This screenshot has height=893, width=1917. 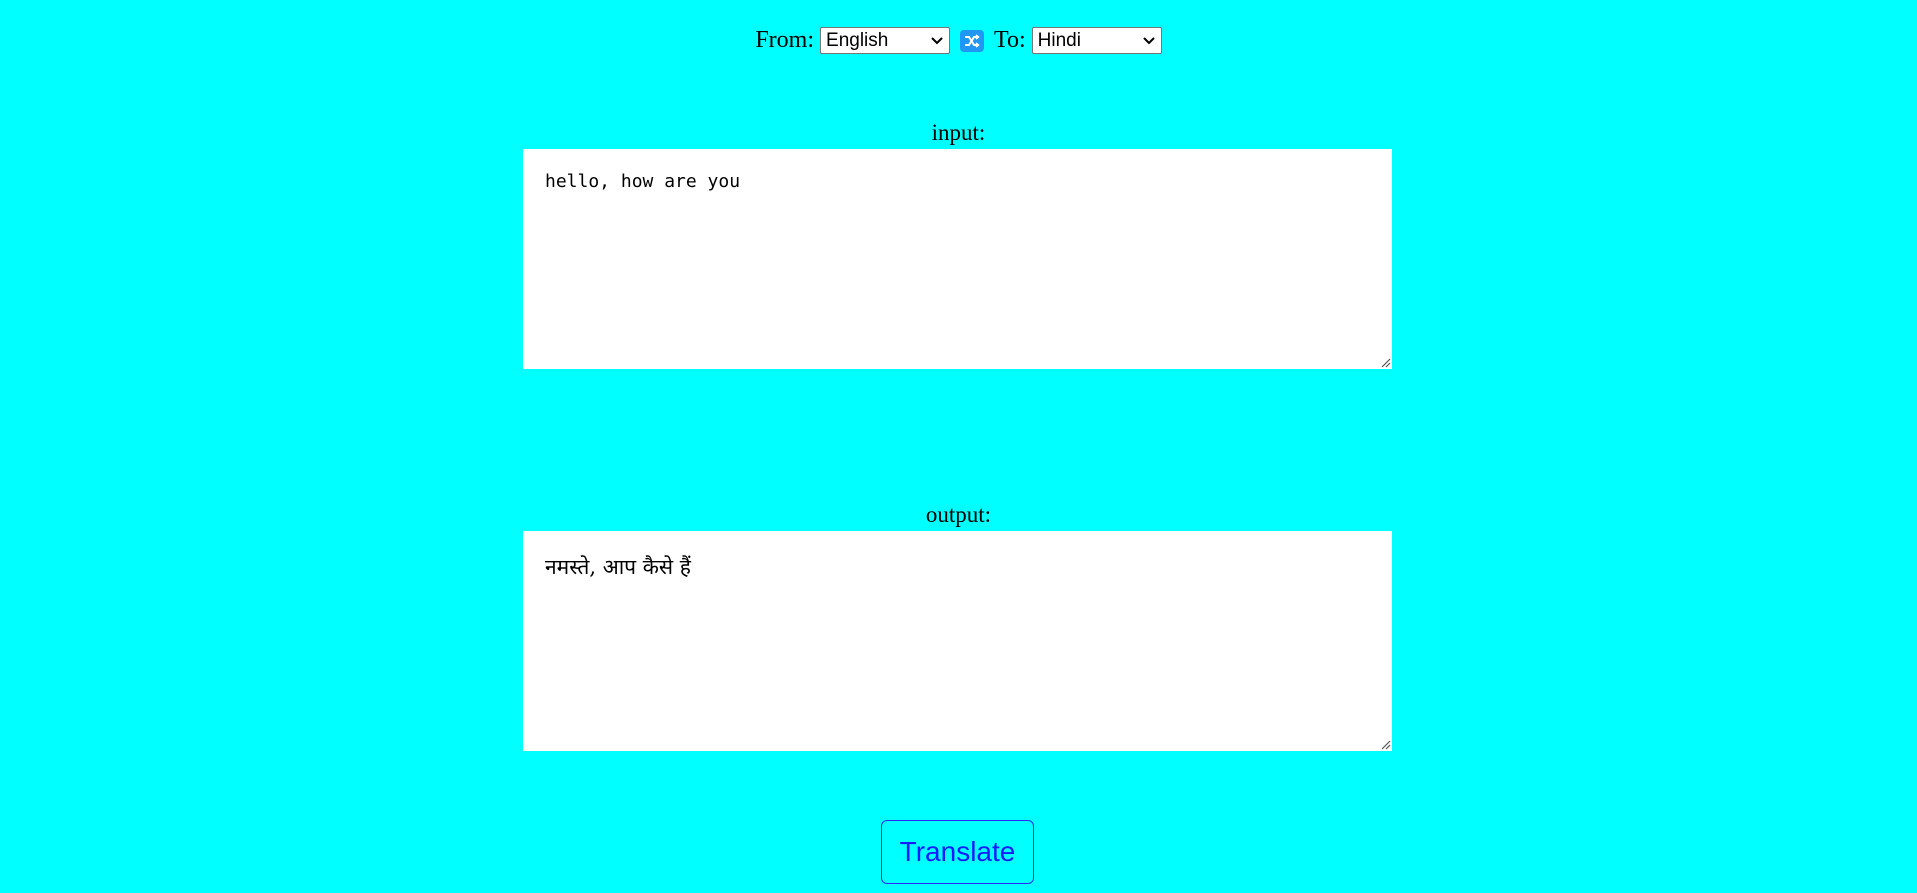 What do you see at coordinates (857, 40) in the screenshot?
I see `from-language-value: English` at bounding box center [857, 40].